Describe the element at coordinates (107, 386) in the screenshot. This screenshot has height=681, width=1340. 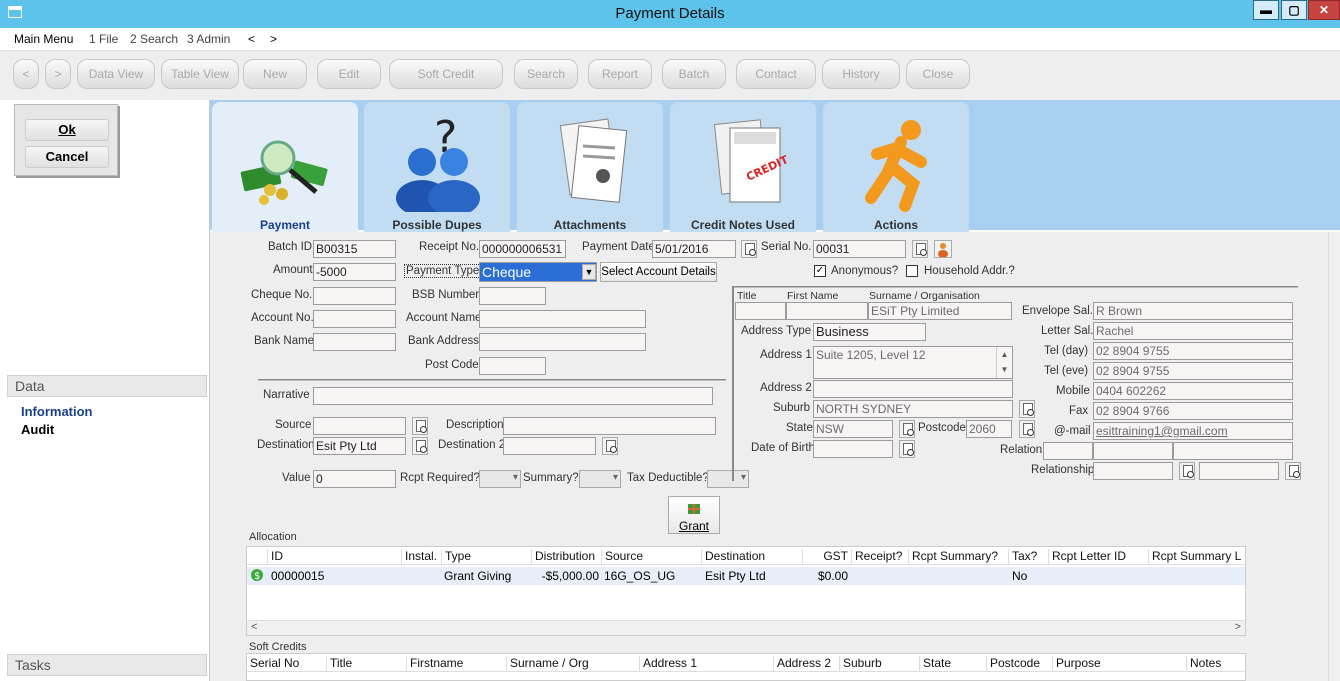
I see `data-section-header: Data` at that location.